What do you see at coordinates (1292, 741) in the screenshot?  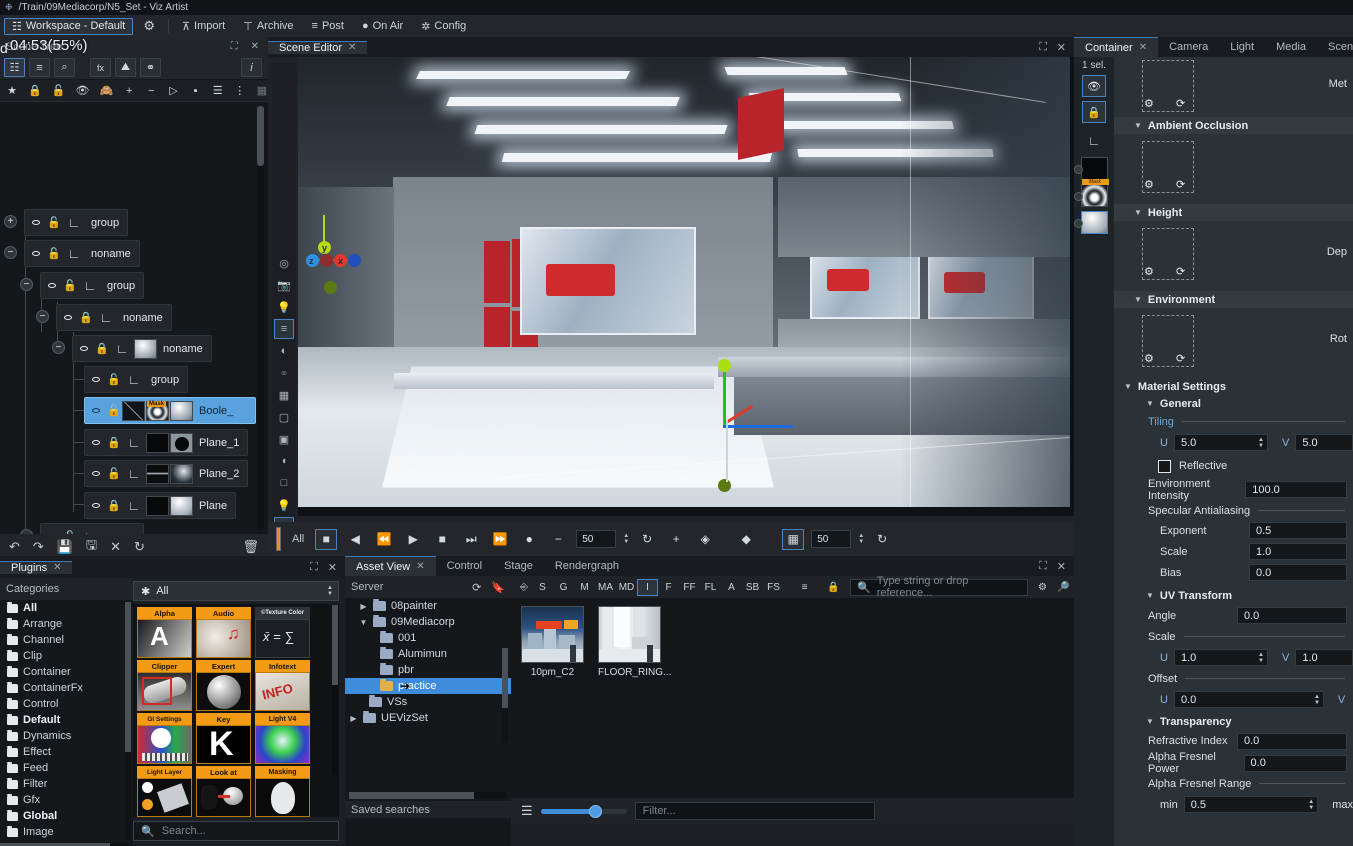 I see `refractive-input: 0.0` at bounding box center [1292, 741].